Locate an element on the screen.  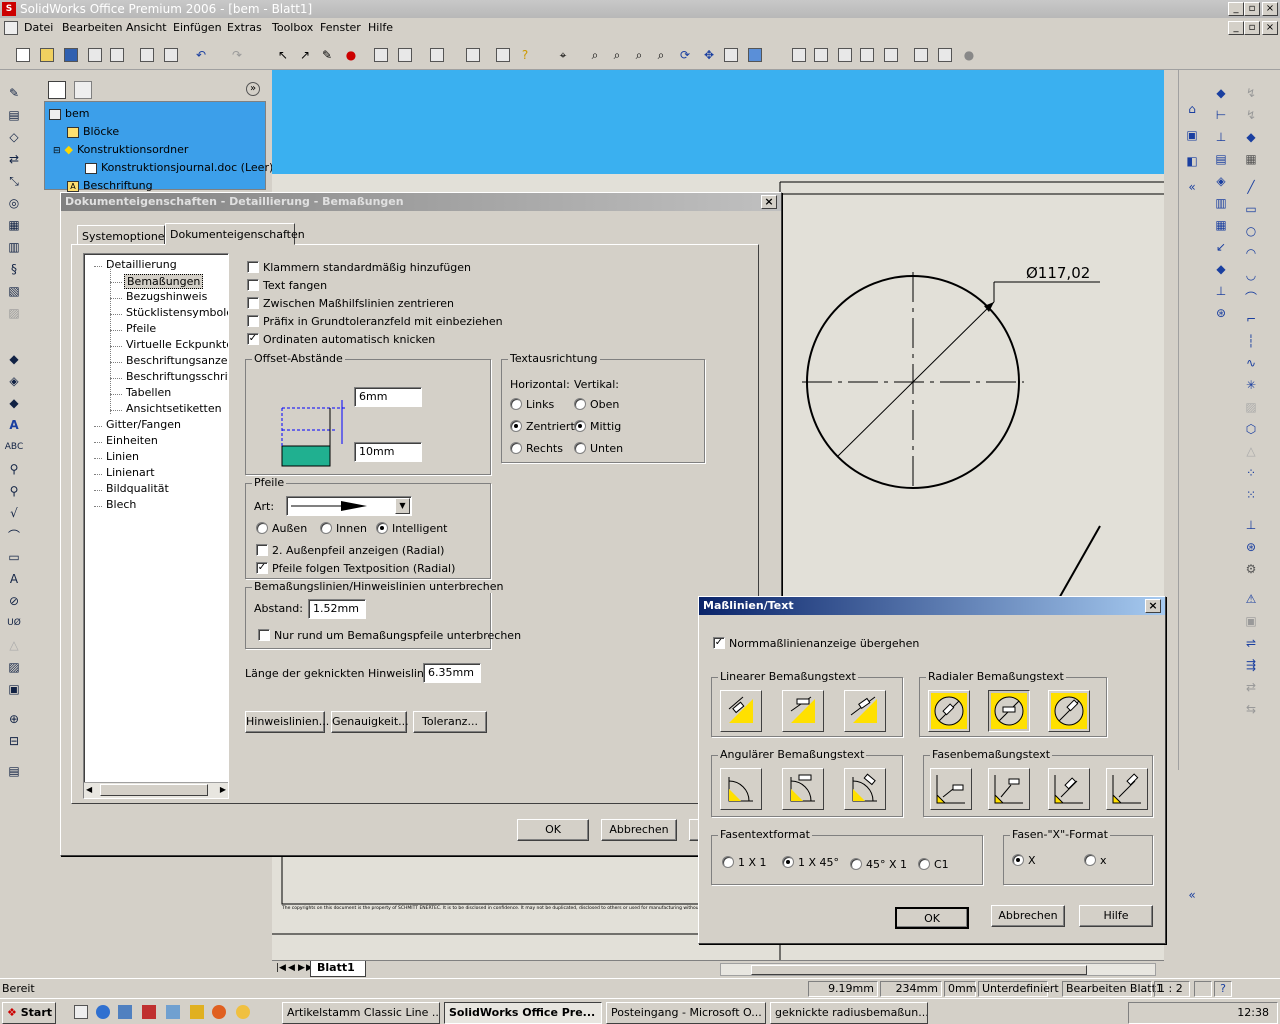
feature-manager-tab-icon is located at coordinates (57, 90).